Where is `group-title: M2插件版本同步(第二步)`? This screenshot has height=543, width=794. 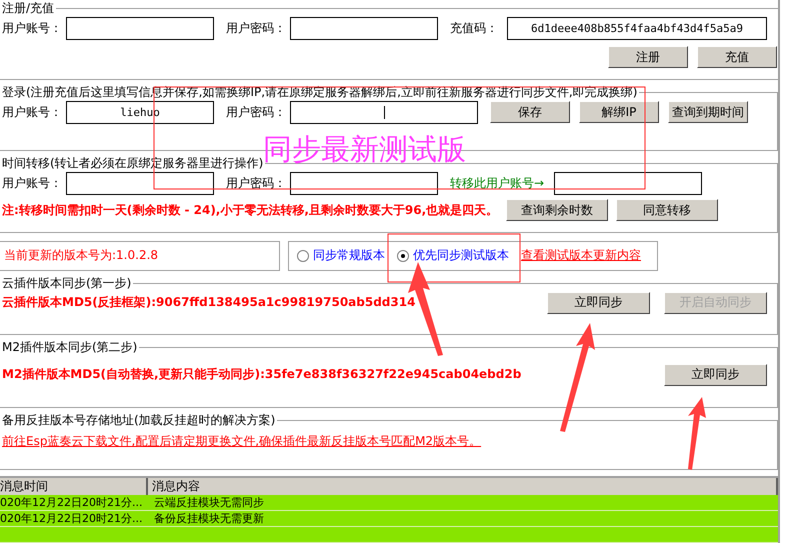 group-title: M2插件版本同步(第二步) is located at coordinates (69, 347).